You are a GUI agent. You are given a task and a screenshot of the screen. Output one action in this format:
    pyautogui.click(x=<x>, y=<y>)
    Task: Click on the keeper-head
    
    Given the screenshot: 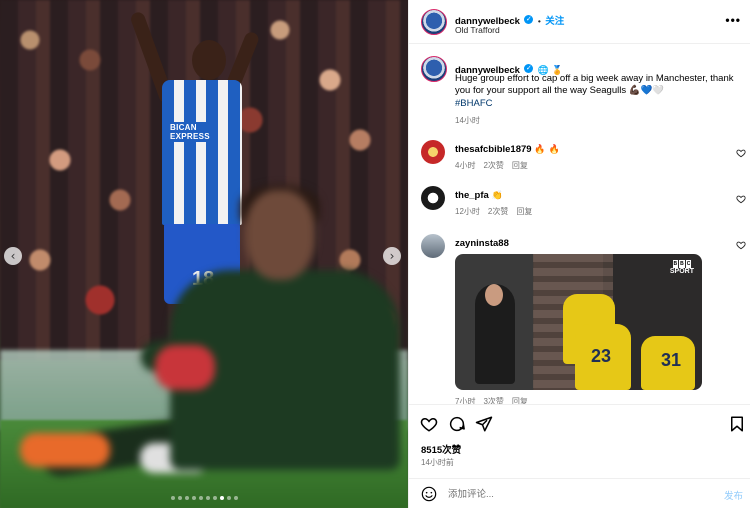 What is the action you would take?
    pyautogui.click(x=280, y=235)
    